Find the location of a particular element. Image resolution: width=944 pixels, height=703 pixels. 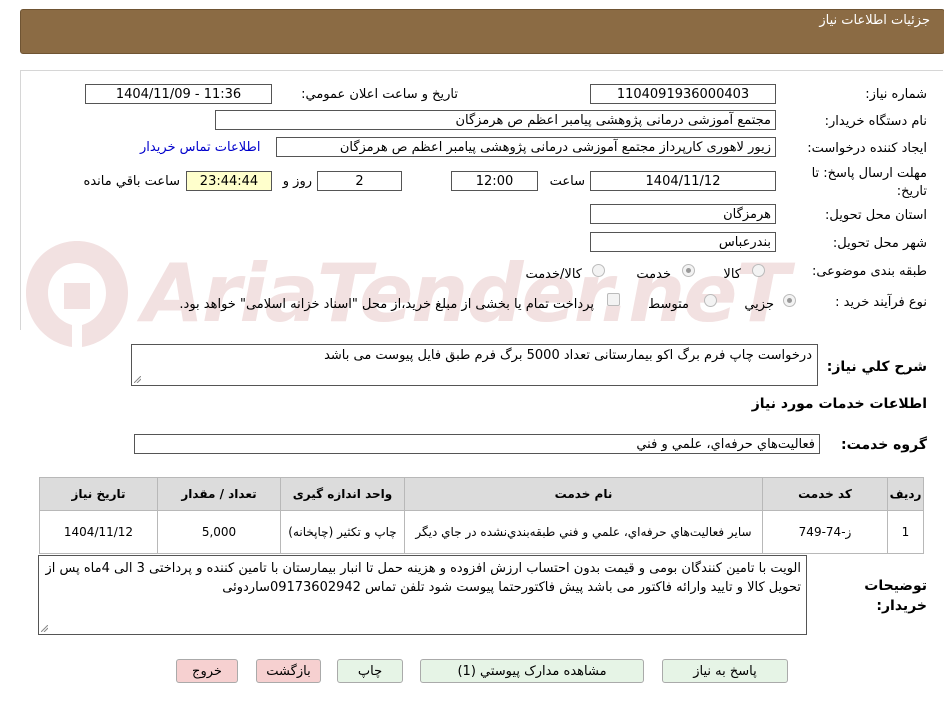

province-label: استان محل تحويل: is located at coordinates (876, 215).